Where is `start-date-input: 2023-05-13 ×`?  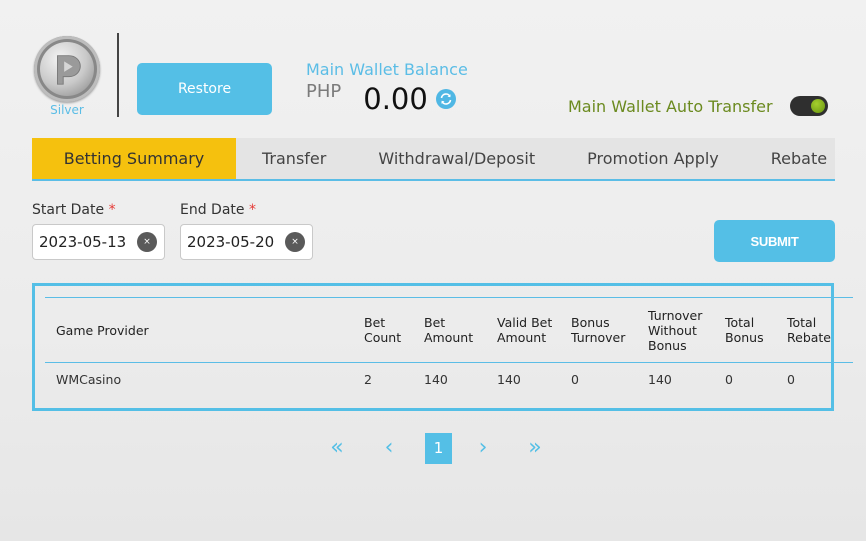
start-date-input: 2023-05-13 × is located at coordinates (98, 242).